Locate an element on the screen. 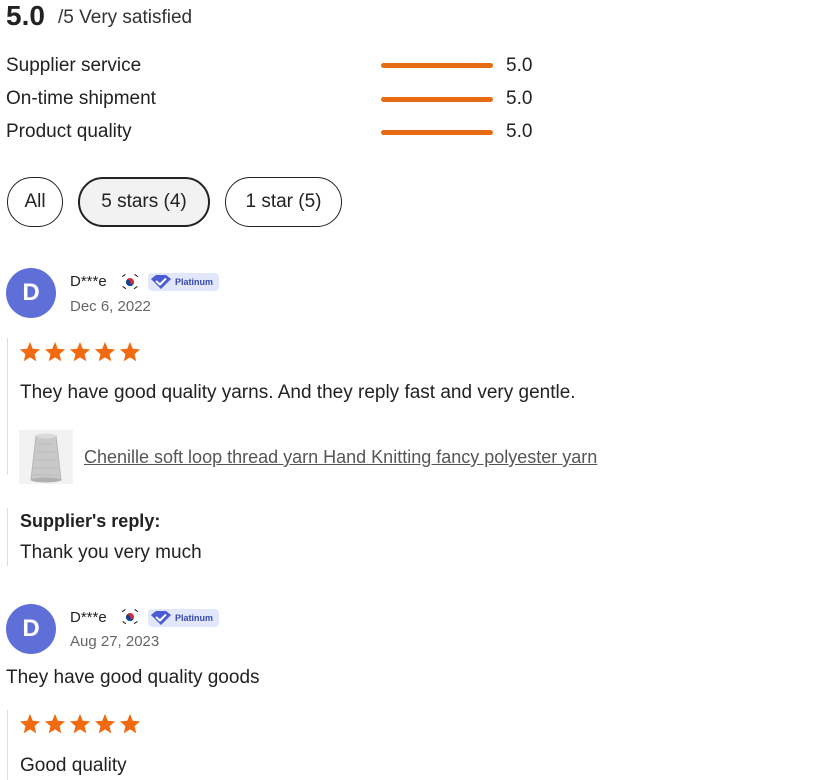 Image resolution: width=820 pixels, height=780 pixels. metric-bar-product-quality is located at coordinates (437, 132).